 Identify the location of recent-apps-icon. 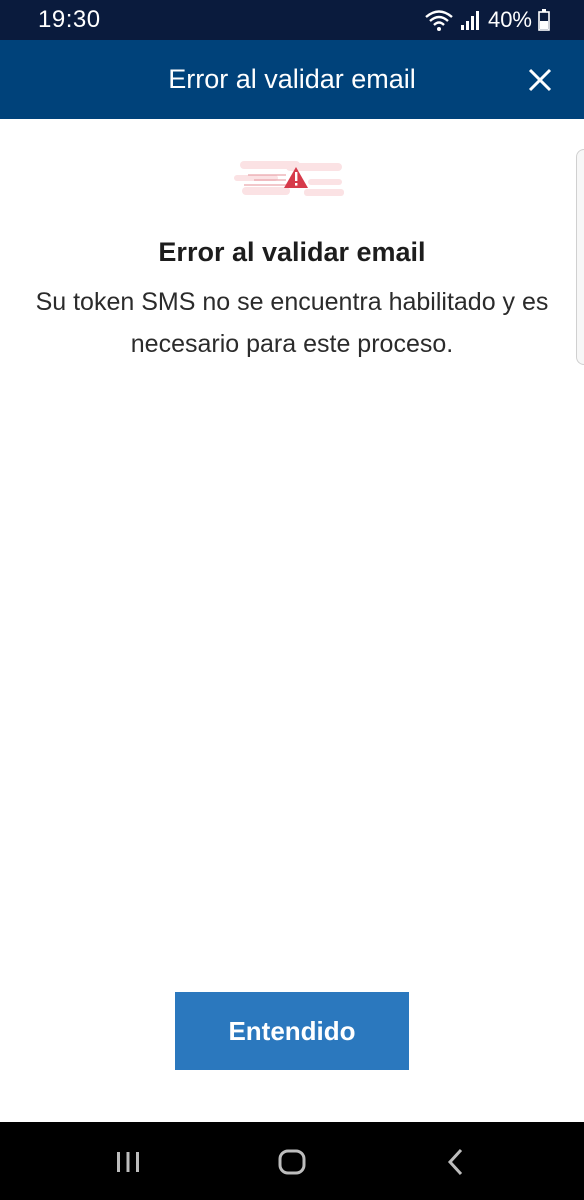
(128, 1162).